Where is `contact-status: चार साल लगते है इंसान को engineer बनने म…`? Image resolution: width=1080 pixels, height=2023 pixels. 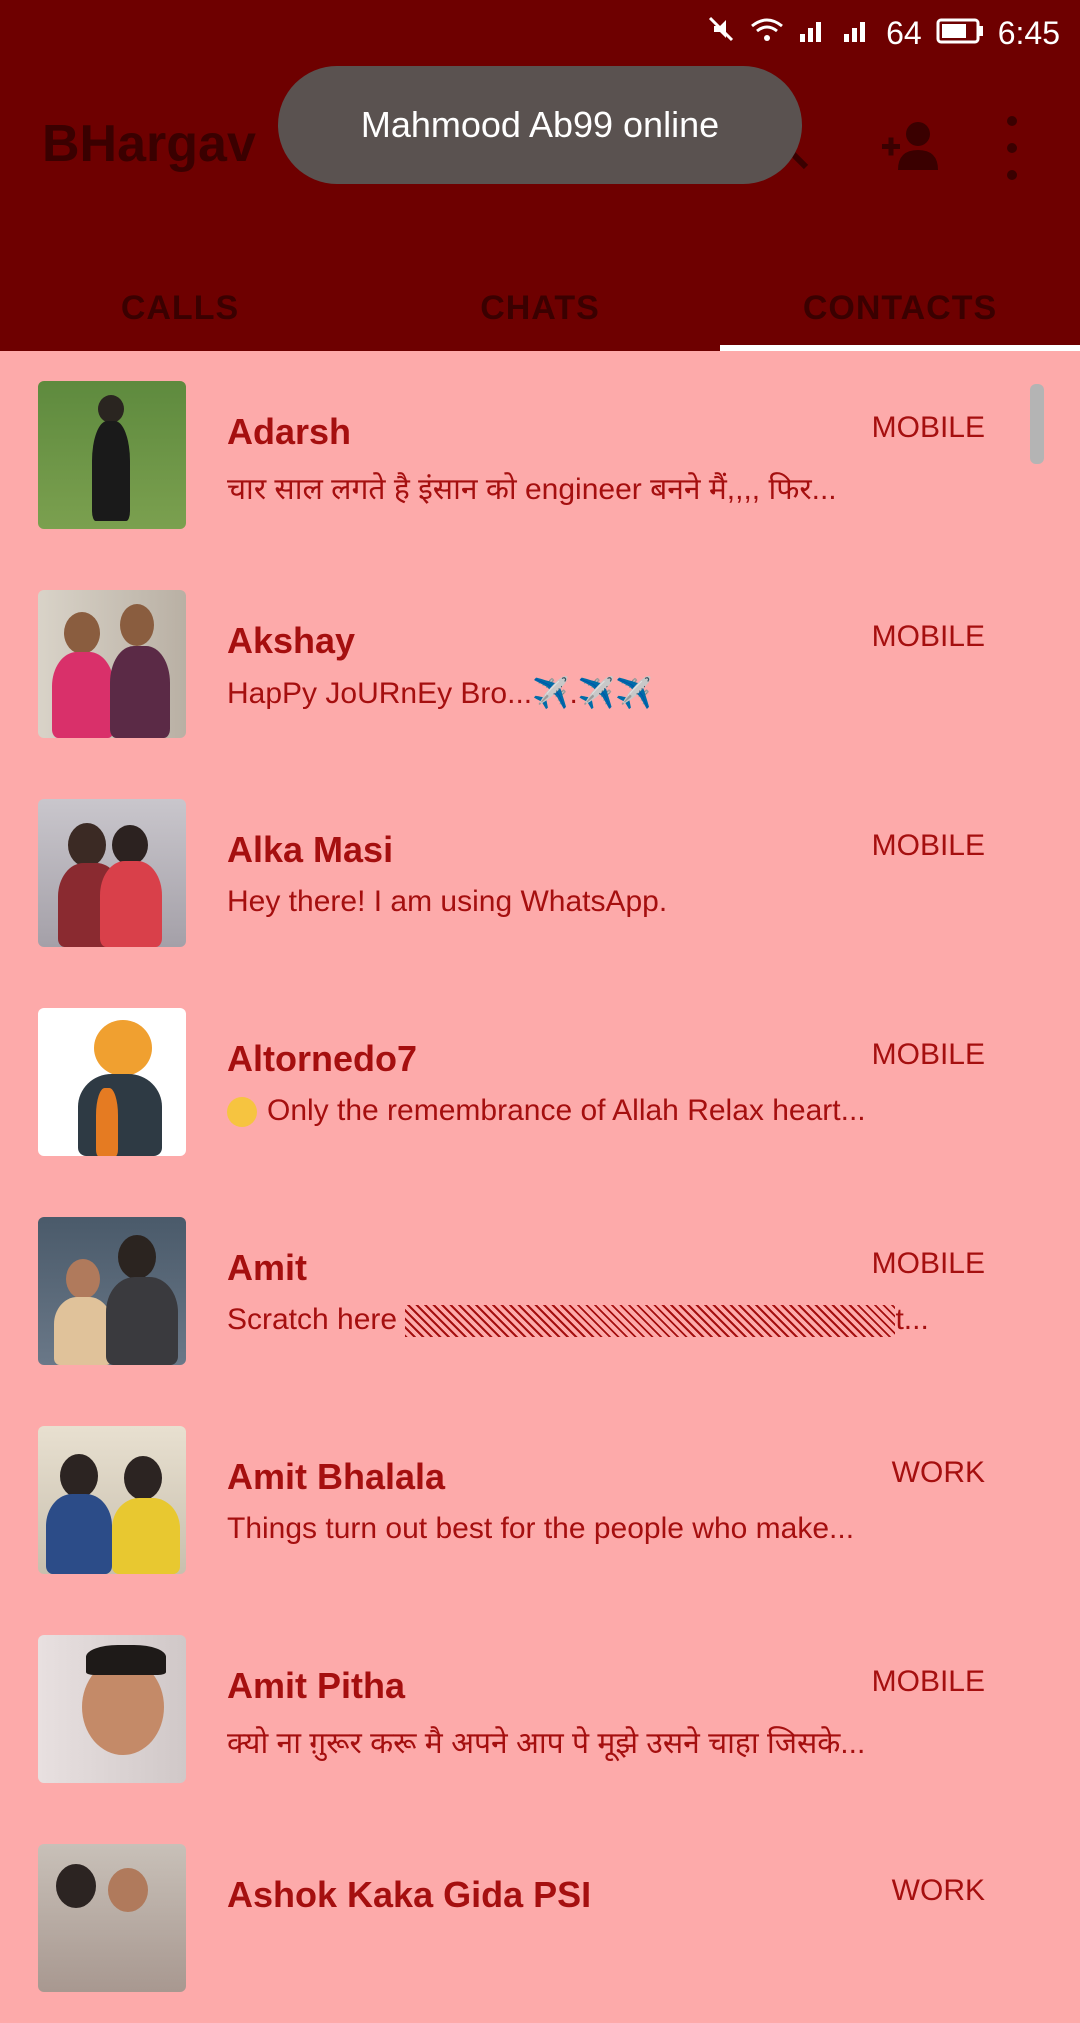 contact-status: चार साल लगते है इंसान को engineer बनने म… is located at coordinates (532, 489).